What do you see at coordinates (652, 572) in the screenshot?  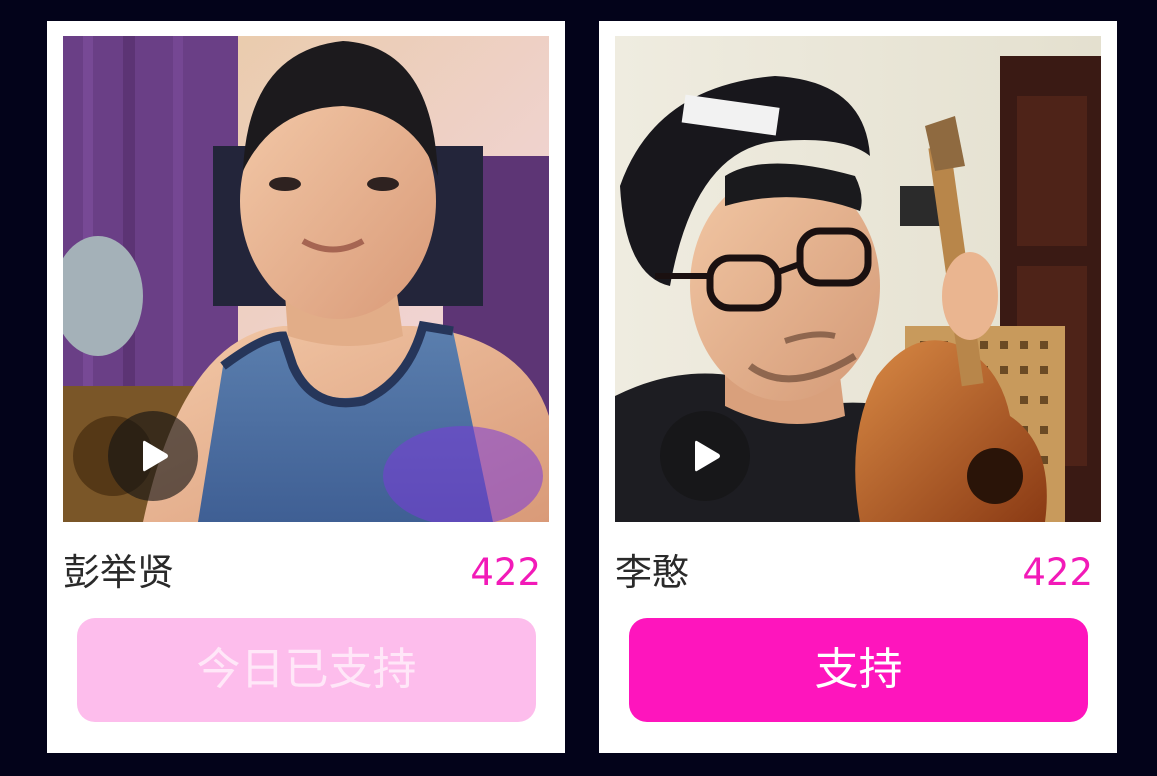 I see `contestant-name: 李憨` at bounding box center [652, 572].